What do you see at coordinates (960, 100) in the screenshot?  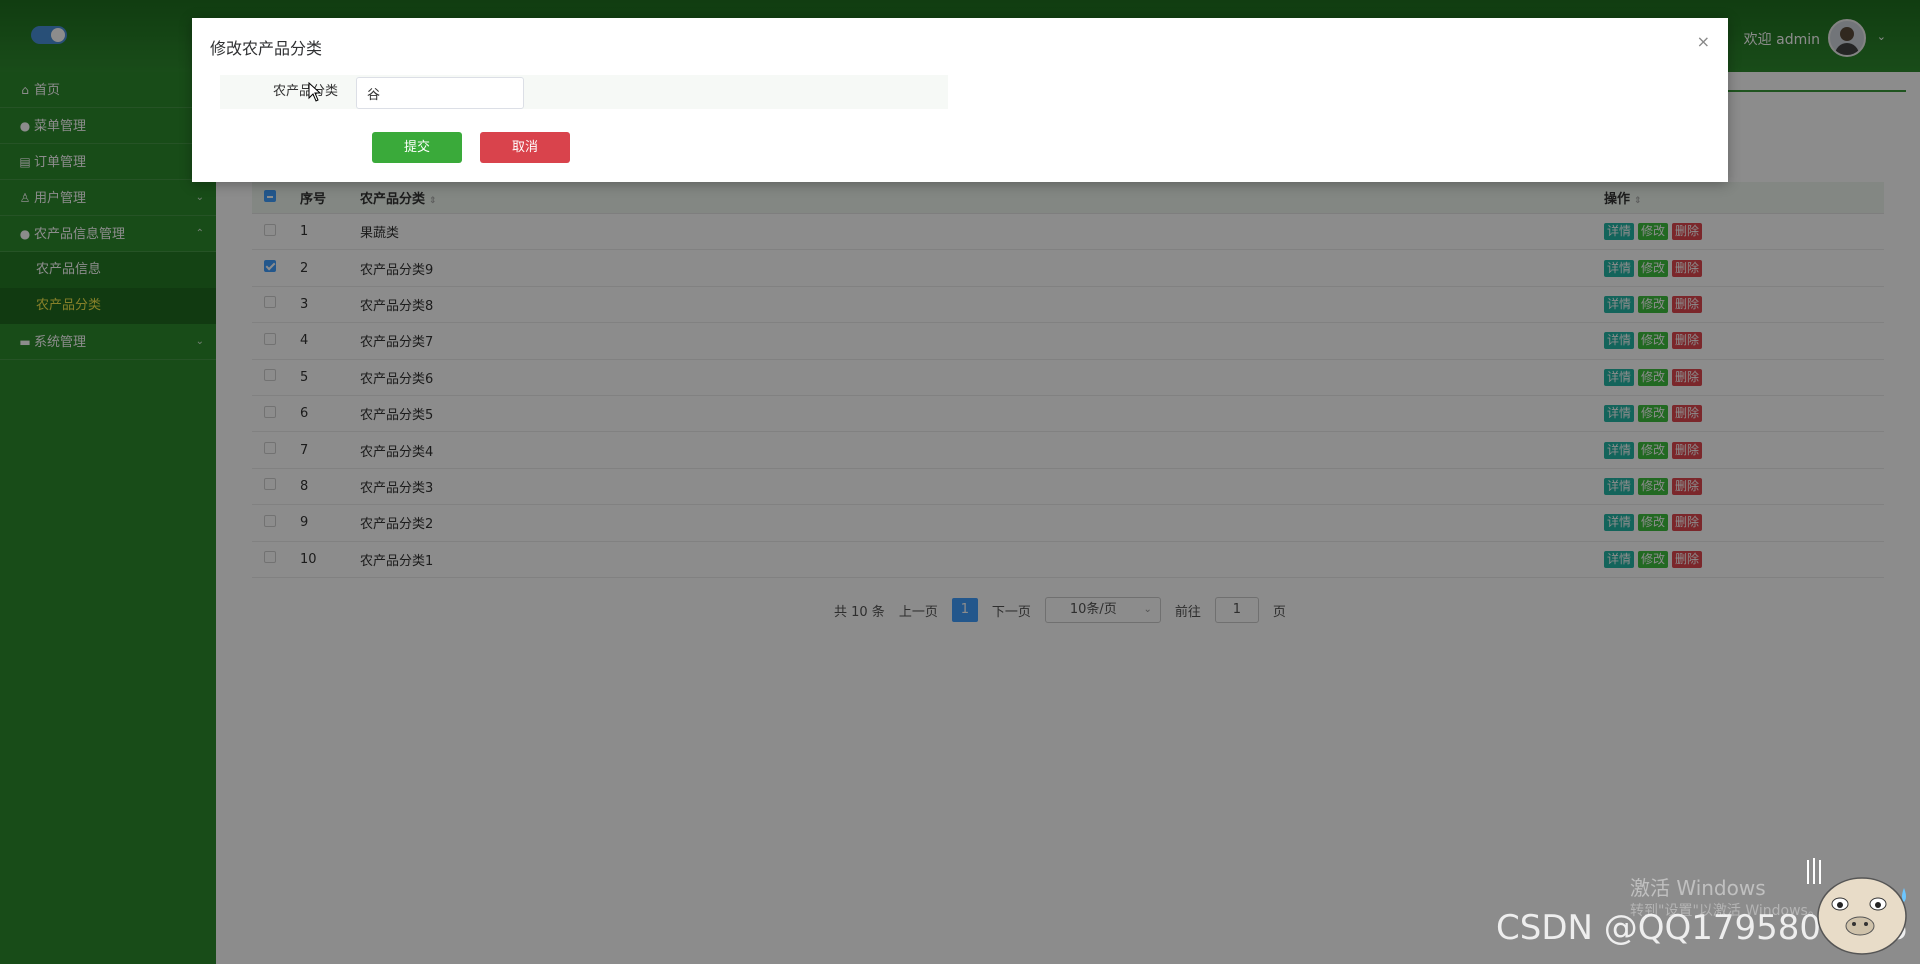 I see `edit-category-dialog: 修改农产品分类 × 农产品分类 提交 取消` at bounding box center [960, 100].